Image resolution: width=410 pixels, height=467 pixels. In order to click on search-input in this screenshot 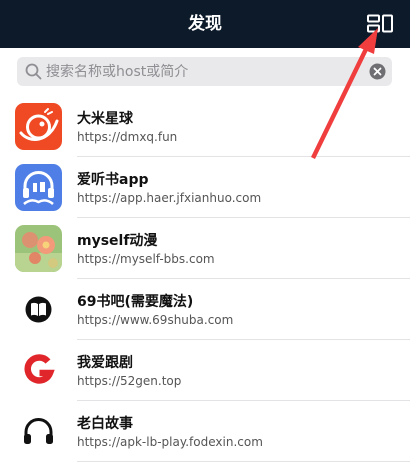, I will do `click(201, 71)`.